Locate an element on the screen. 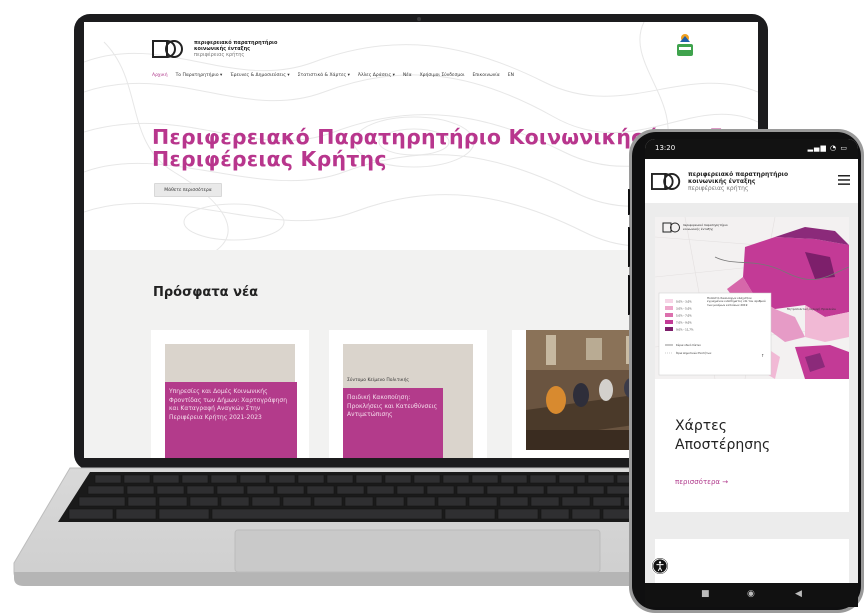  logo-line-1: περιφερειακό παρατηρητήριο is located at coordinates (738, 174).